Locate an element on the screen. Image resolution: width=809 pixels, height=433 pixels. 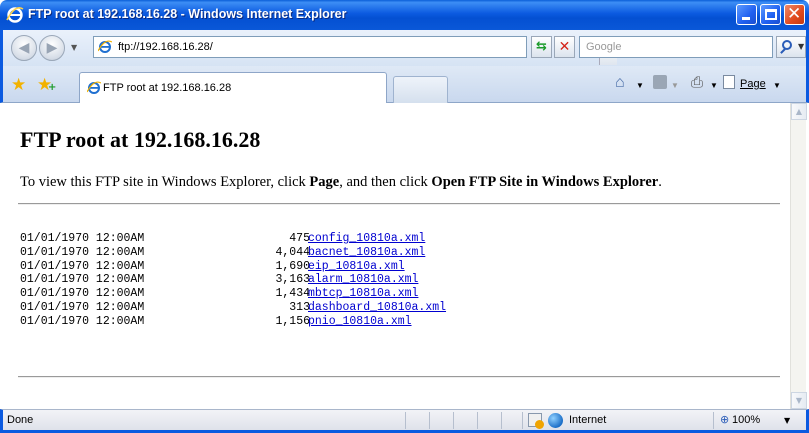
zoom-dropdown: ▼ is located at coordinates (787, 420).